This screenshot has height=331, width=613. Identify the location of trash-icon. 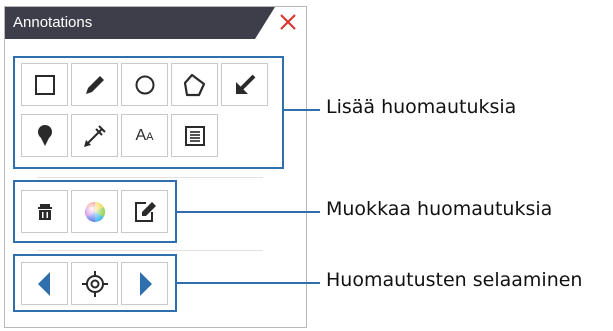
(44, 211).